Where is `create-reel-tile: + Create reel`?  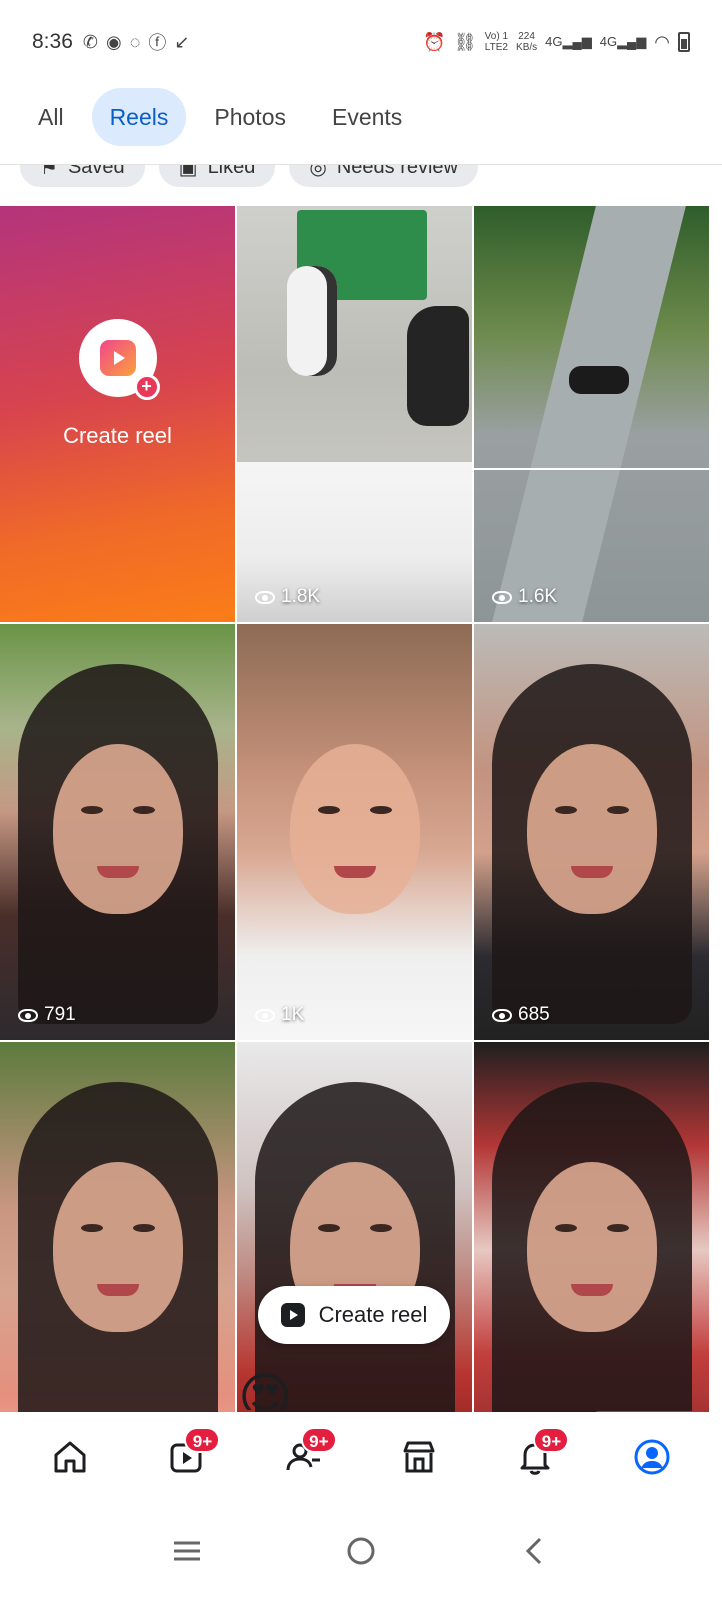
create-reel-tile: + Create reel is located at coordinates (117, 414).